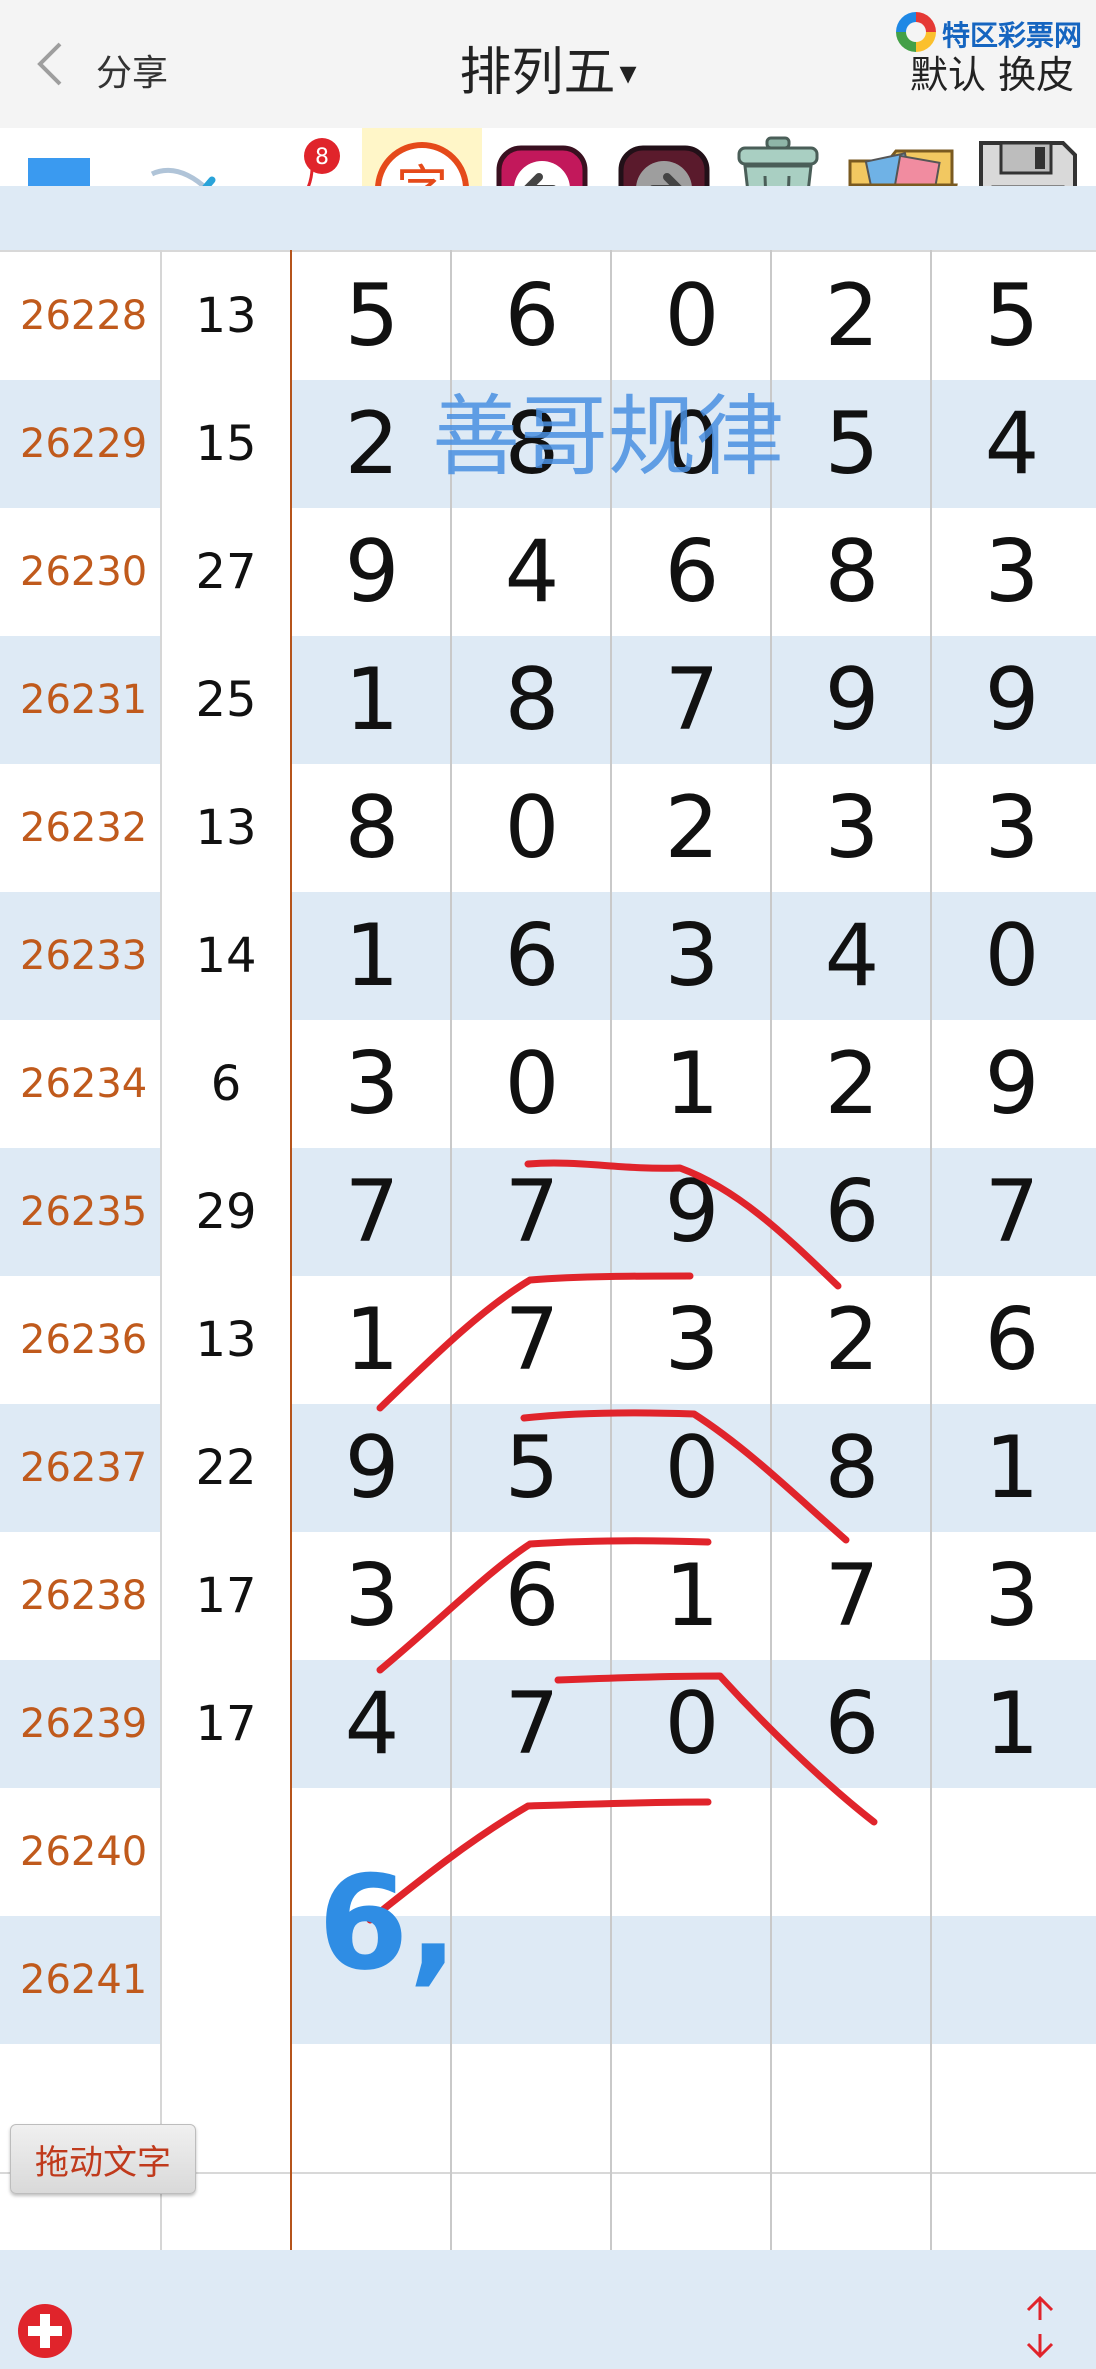  I want to click on digit-cell-pos-1: 8, so click(372, 828).